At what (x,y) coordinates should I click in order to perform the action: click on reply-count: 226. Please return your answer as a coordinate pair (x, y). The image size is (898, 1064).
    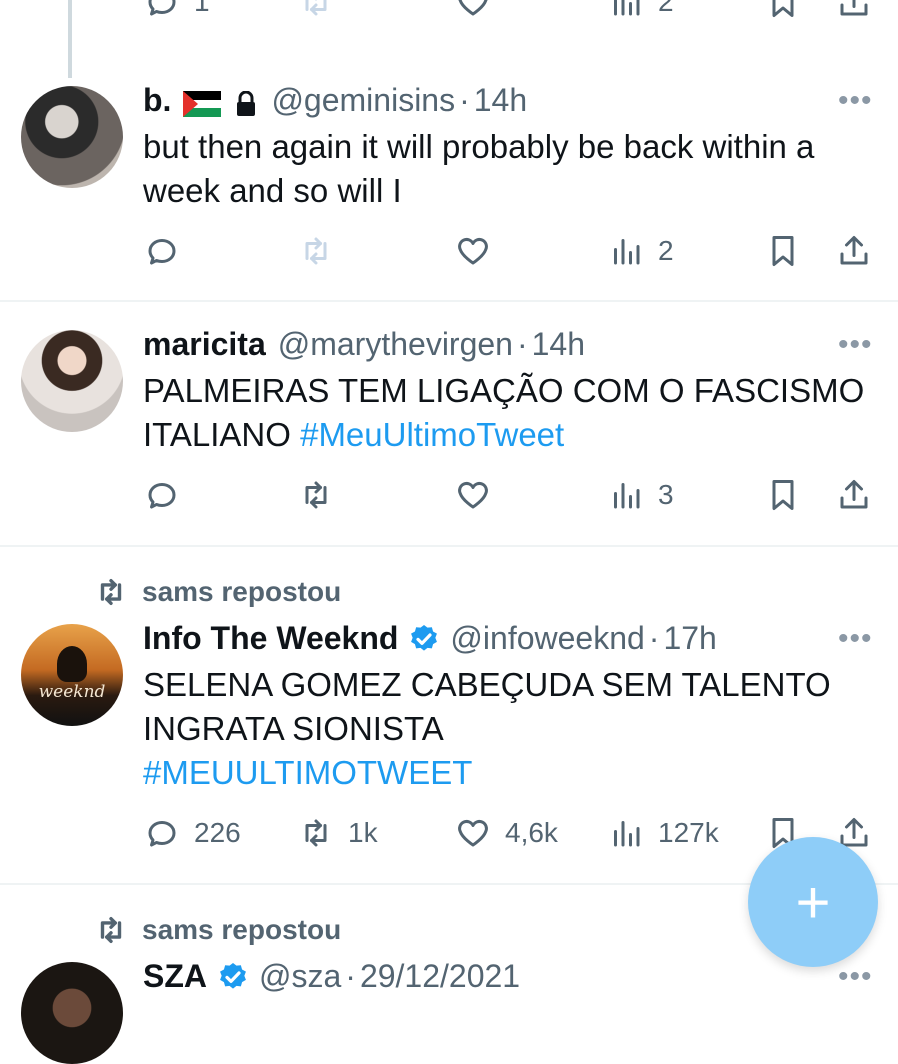
    Looking at the image, I should click on (217, 832).